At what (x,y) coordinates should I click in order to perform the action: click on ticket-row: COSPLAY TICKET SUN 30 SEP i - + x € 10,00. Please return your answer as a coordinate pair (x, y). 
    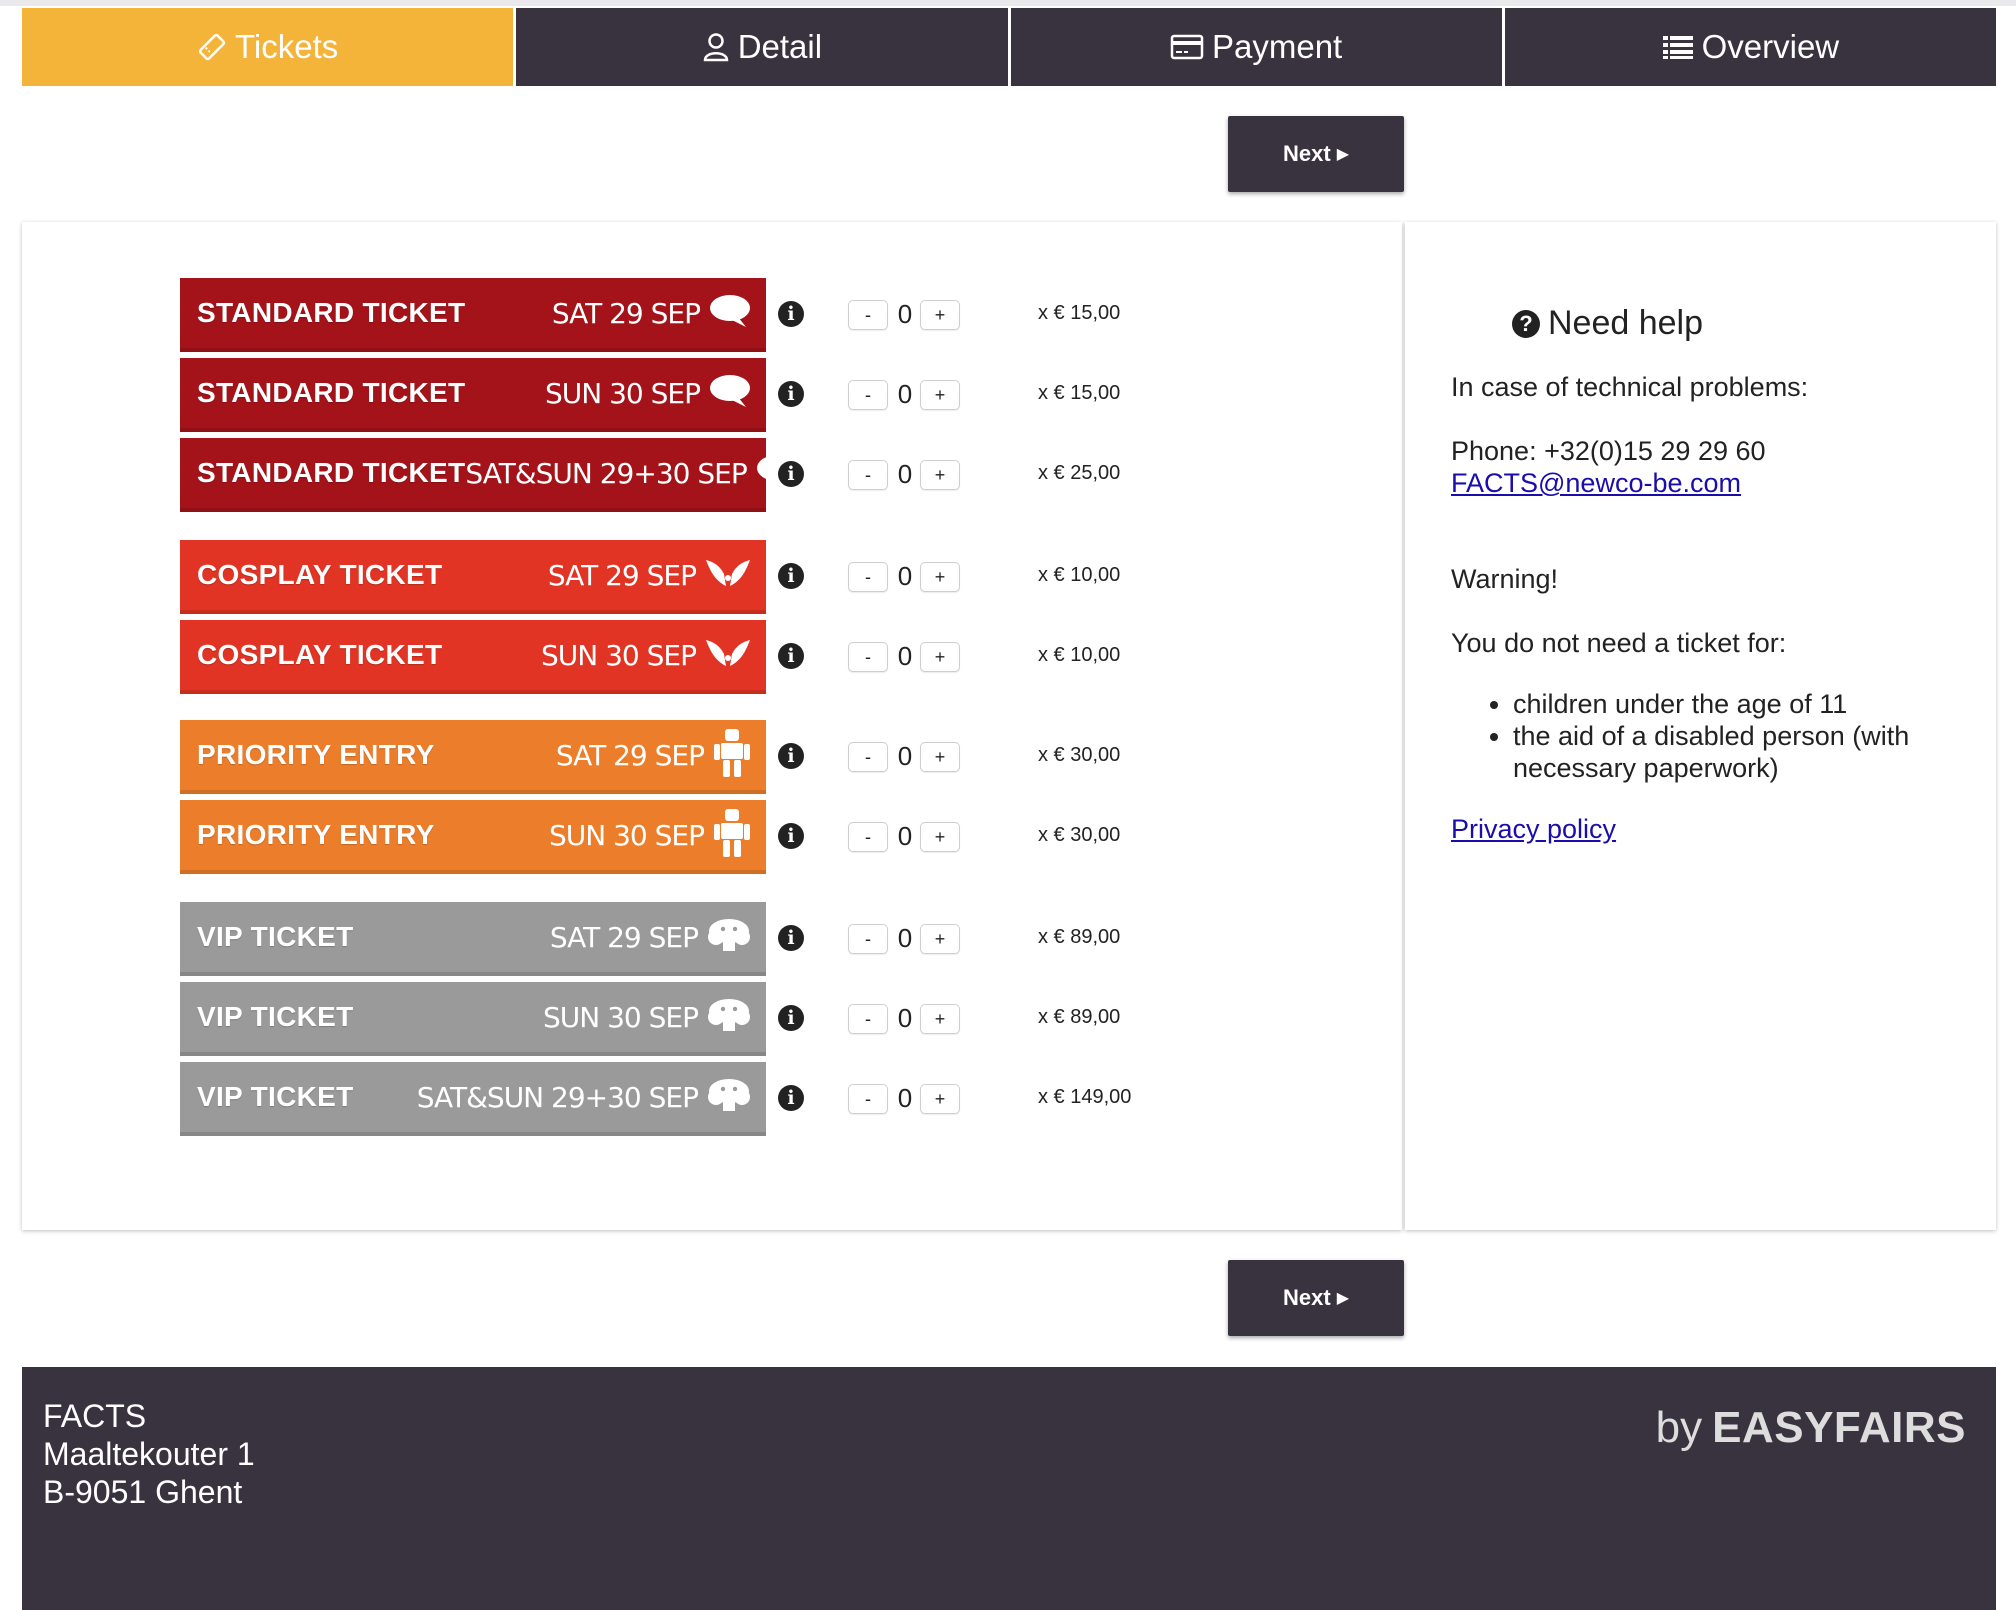
    Looking at the image, I should click on (680, 657).